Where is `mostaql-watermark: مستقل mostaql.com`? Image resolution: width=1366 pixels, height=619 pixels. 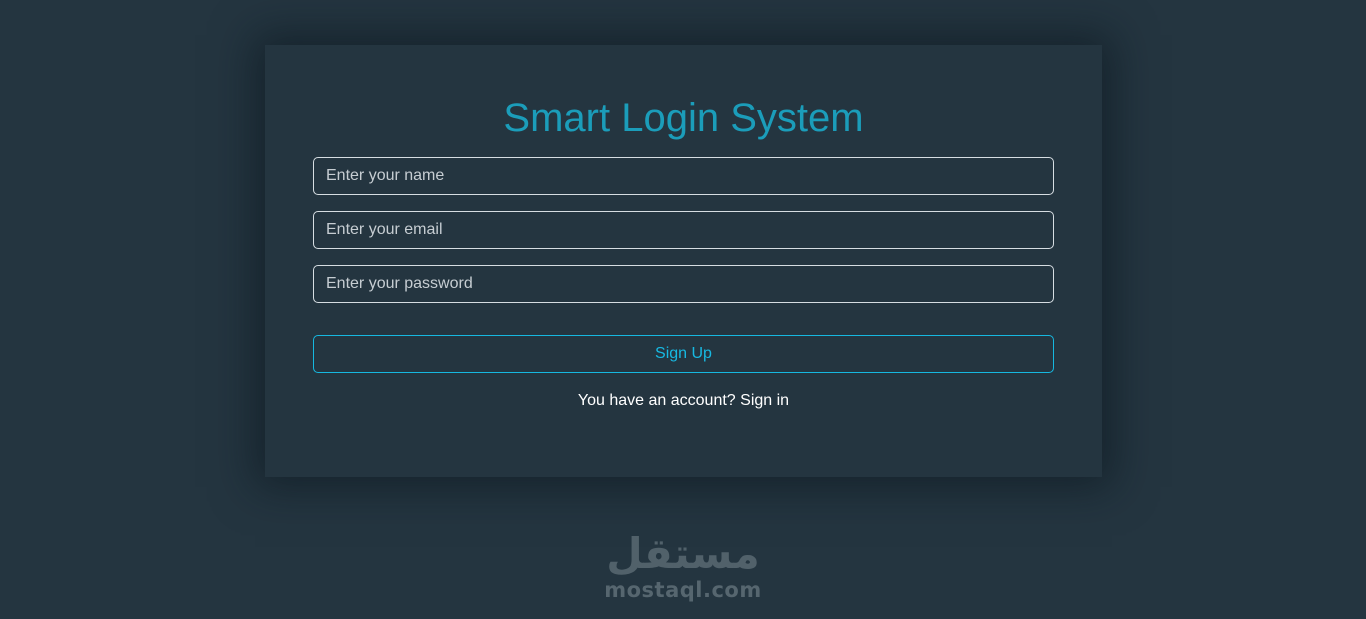 mostaql-watermark: مستقل mostaql.com is located at coordinates (683, 566).